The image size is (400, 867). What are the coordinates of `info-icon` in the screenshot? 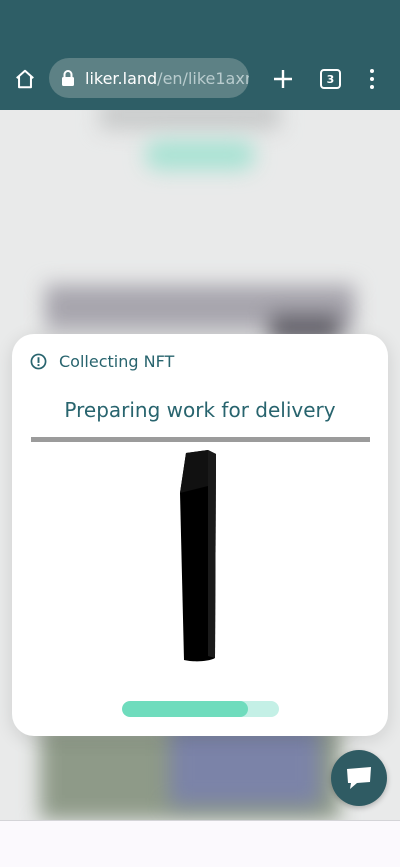 It's located at (38, 361).